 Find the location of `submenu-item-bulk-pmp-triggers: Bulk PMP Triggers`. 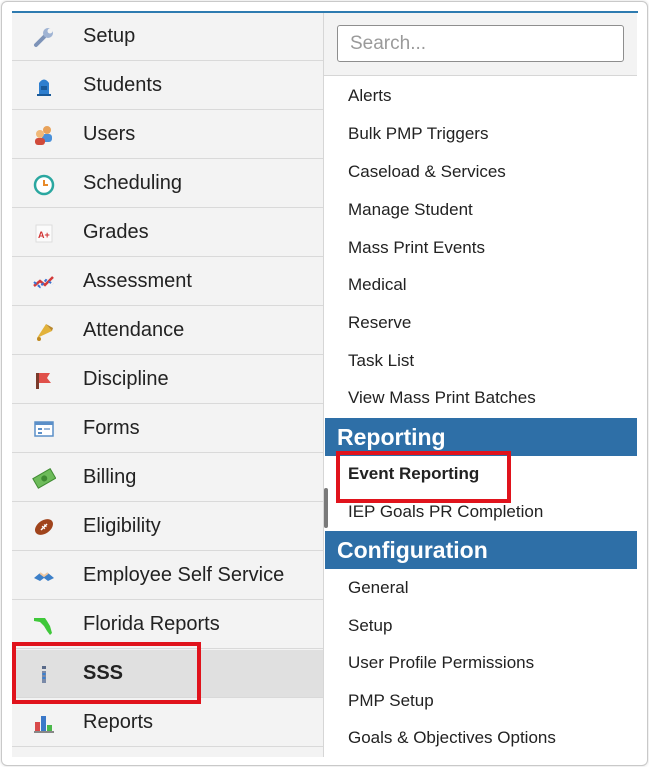

submenu-item-bulk-pmp-triggers: Bulk PMP Triggers is located at coordinates (418, 134).